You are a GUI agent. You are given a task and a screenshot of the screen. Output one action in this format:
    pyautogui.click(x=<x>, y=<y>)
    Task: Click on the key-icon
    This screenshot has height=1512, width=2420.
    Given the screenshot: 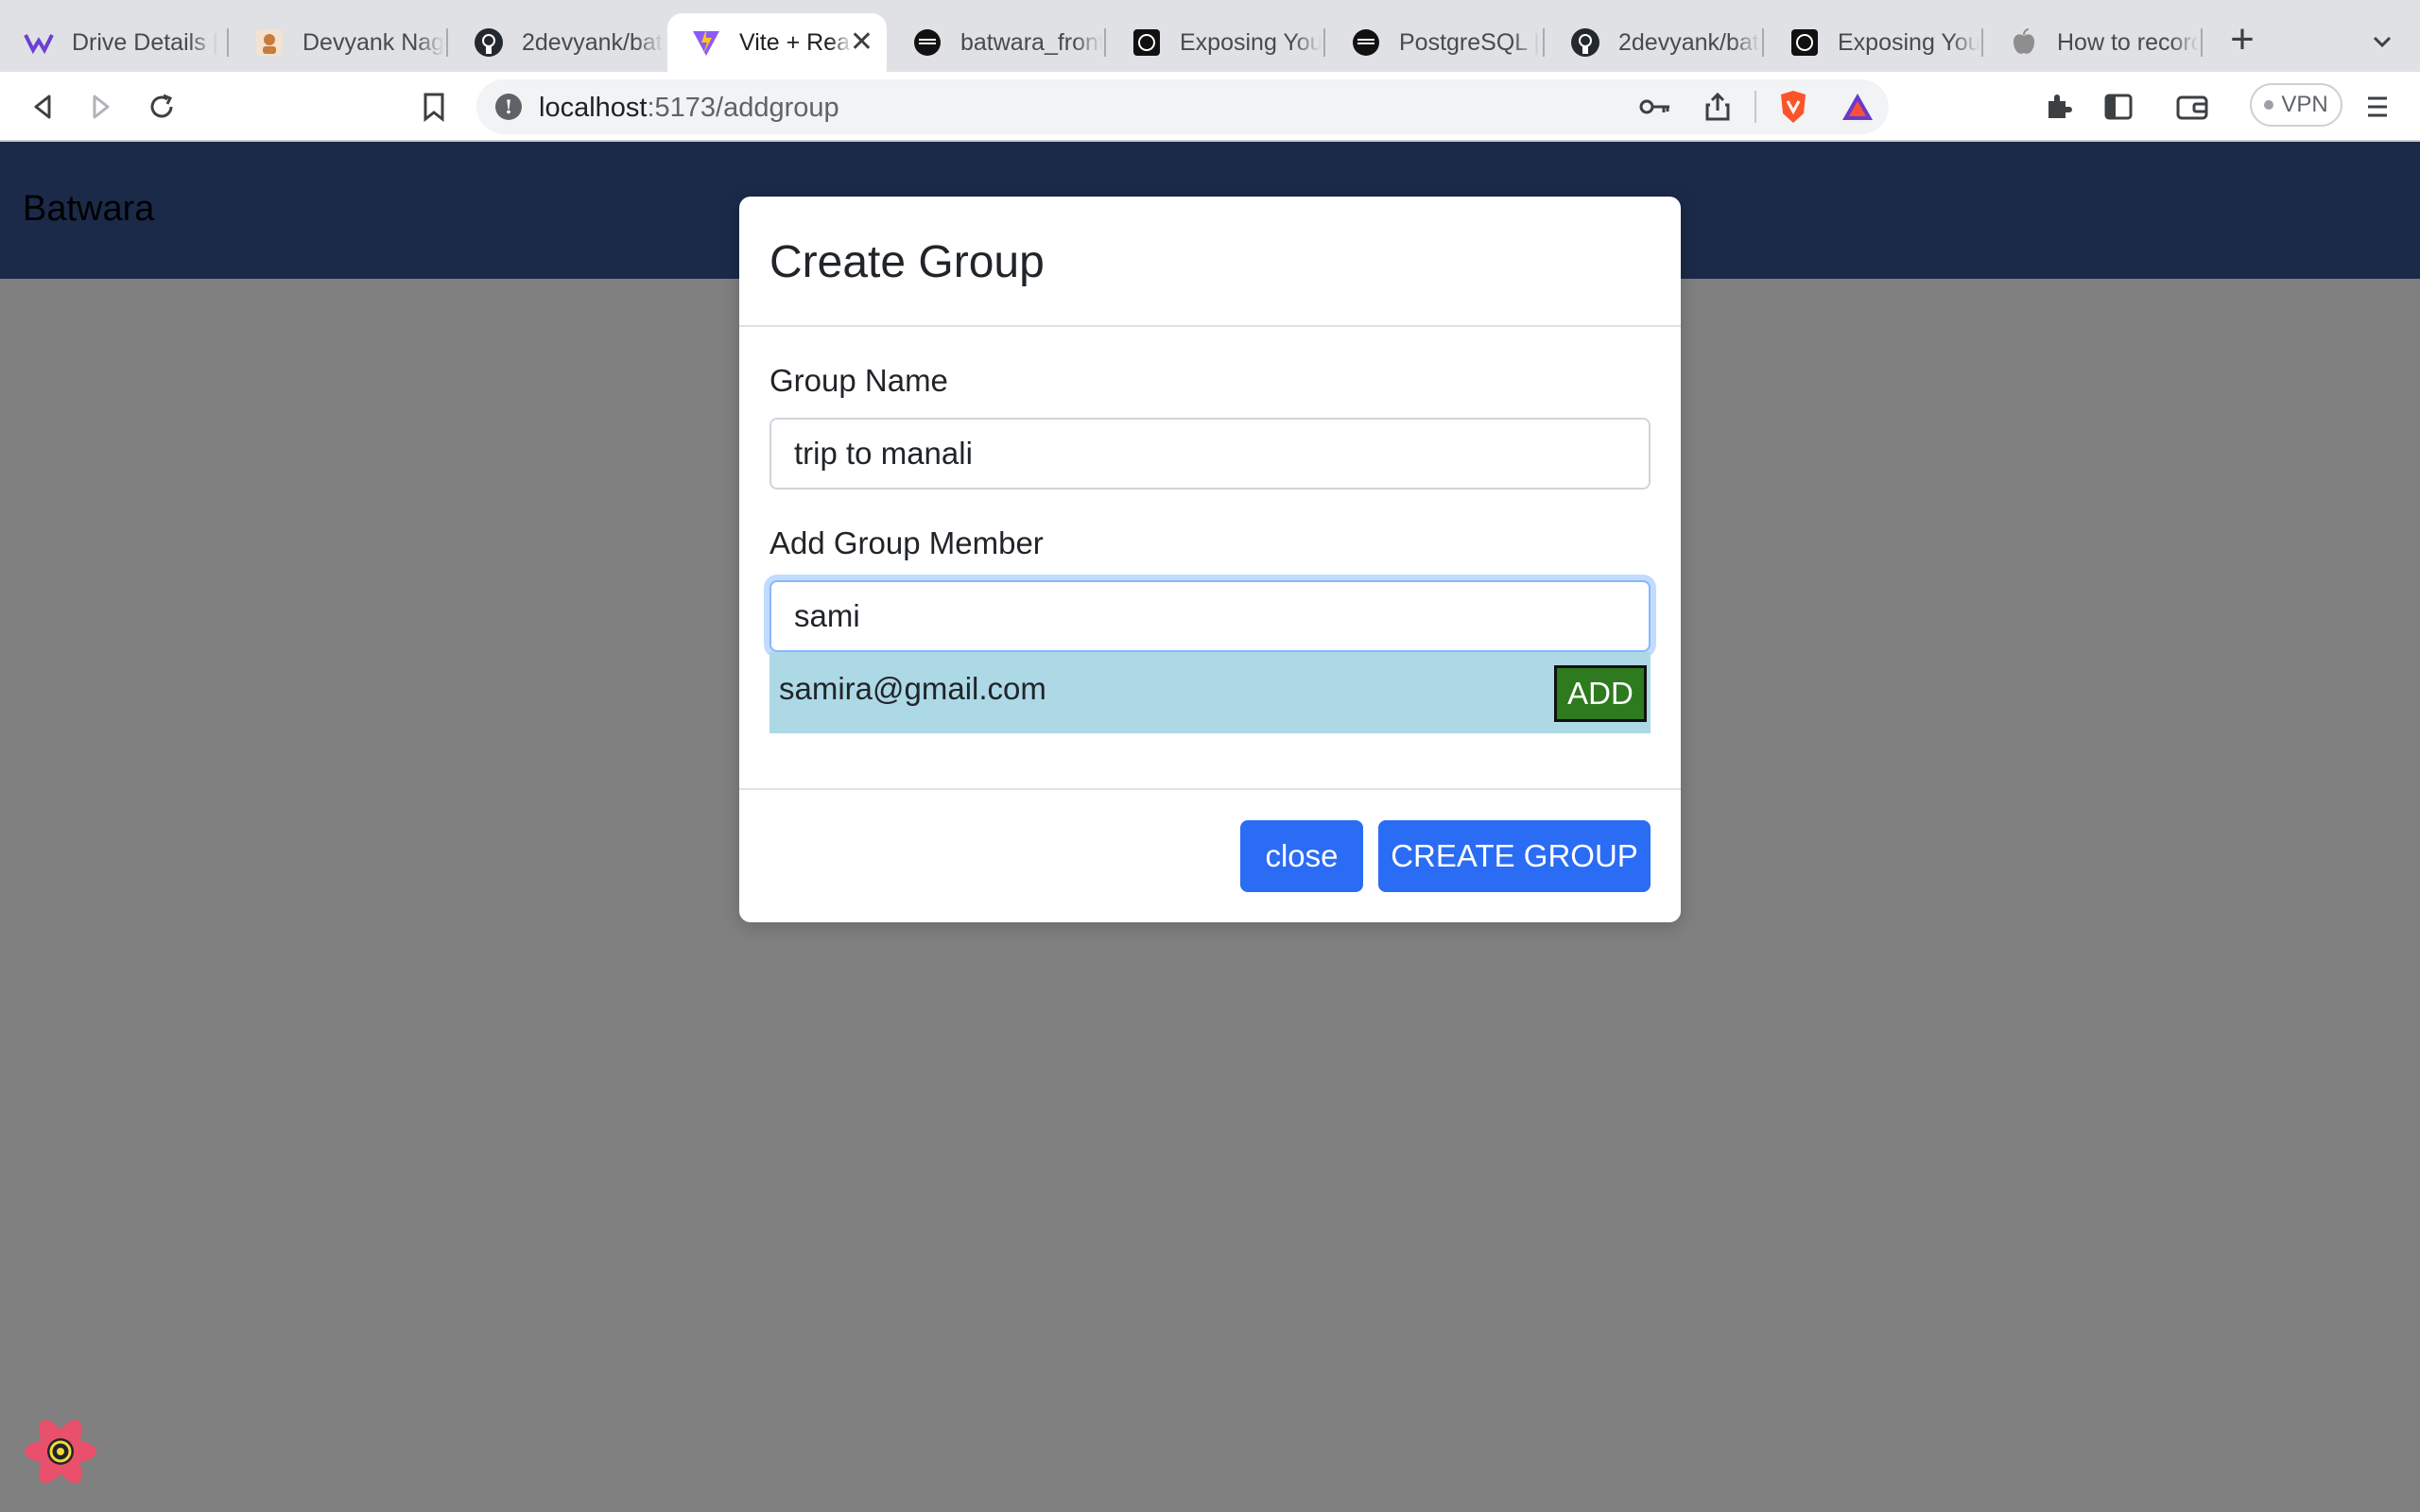 What is the action you would take?
    pyautogui.click(x=1655, y=107)
    